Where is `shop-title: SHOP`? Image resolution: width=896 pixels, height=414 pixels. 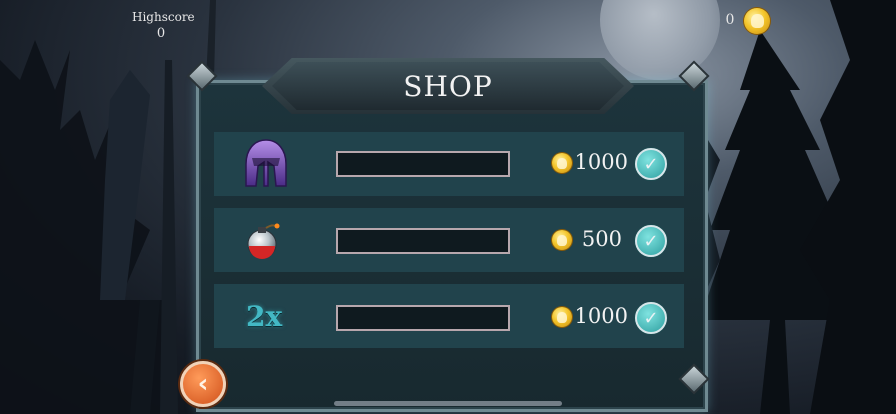
shop-title: SHOP is located at coordinates (448, 86).